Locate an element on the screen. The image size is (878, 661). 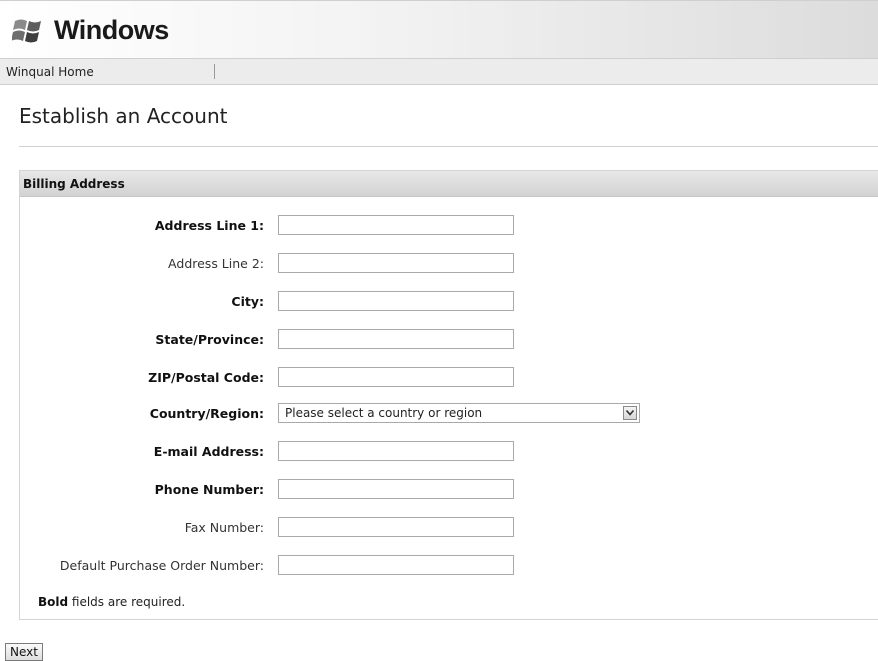
nav-link-winqual-home: Winqual Home is located at coordinates (50, 72).